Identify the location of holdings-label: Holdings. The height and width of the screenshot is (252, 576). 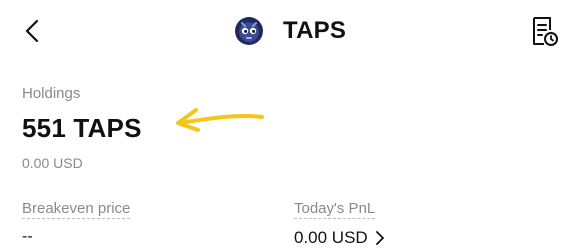
(51, 93).